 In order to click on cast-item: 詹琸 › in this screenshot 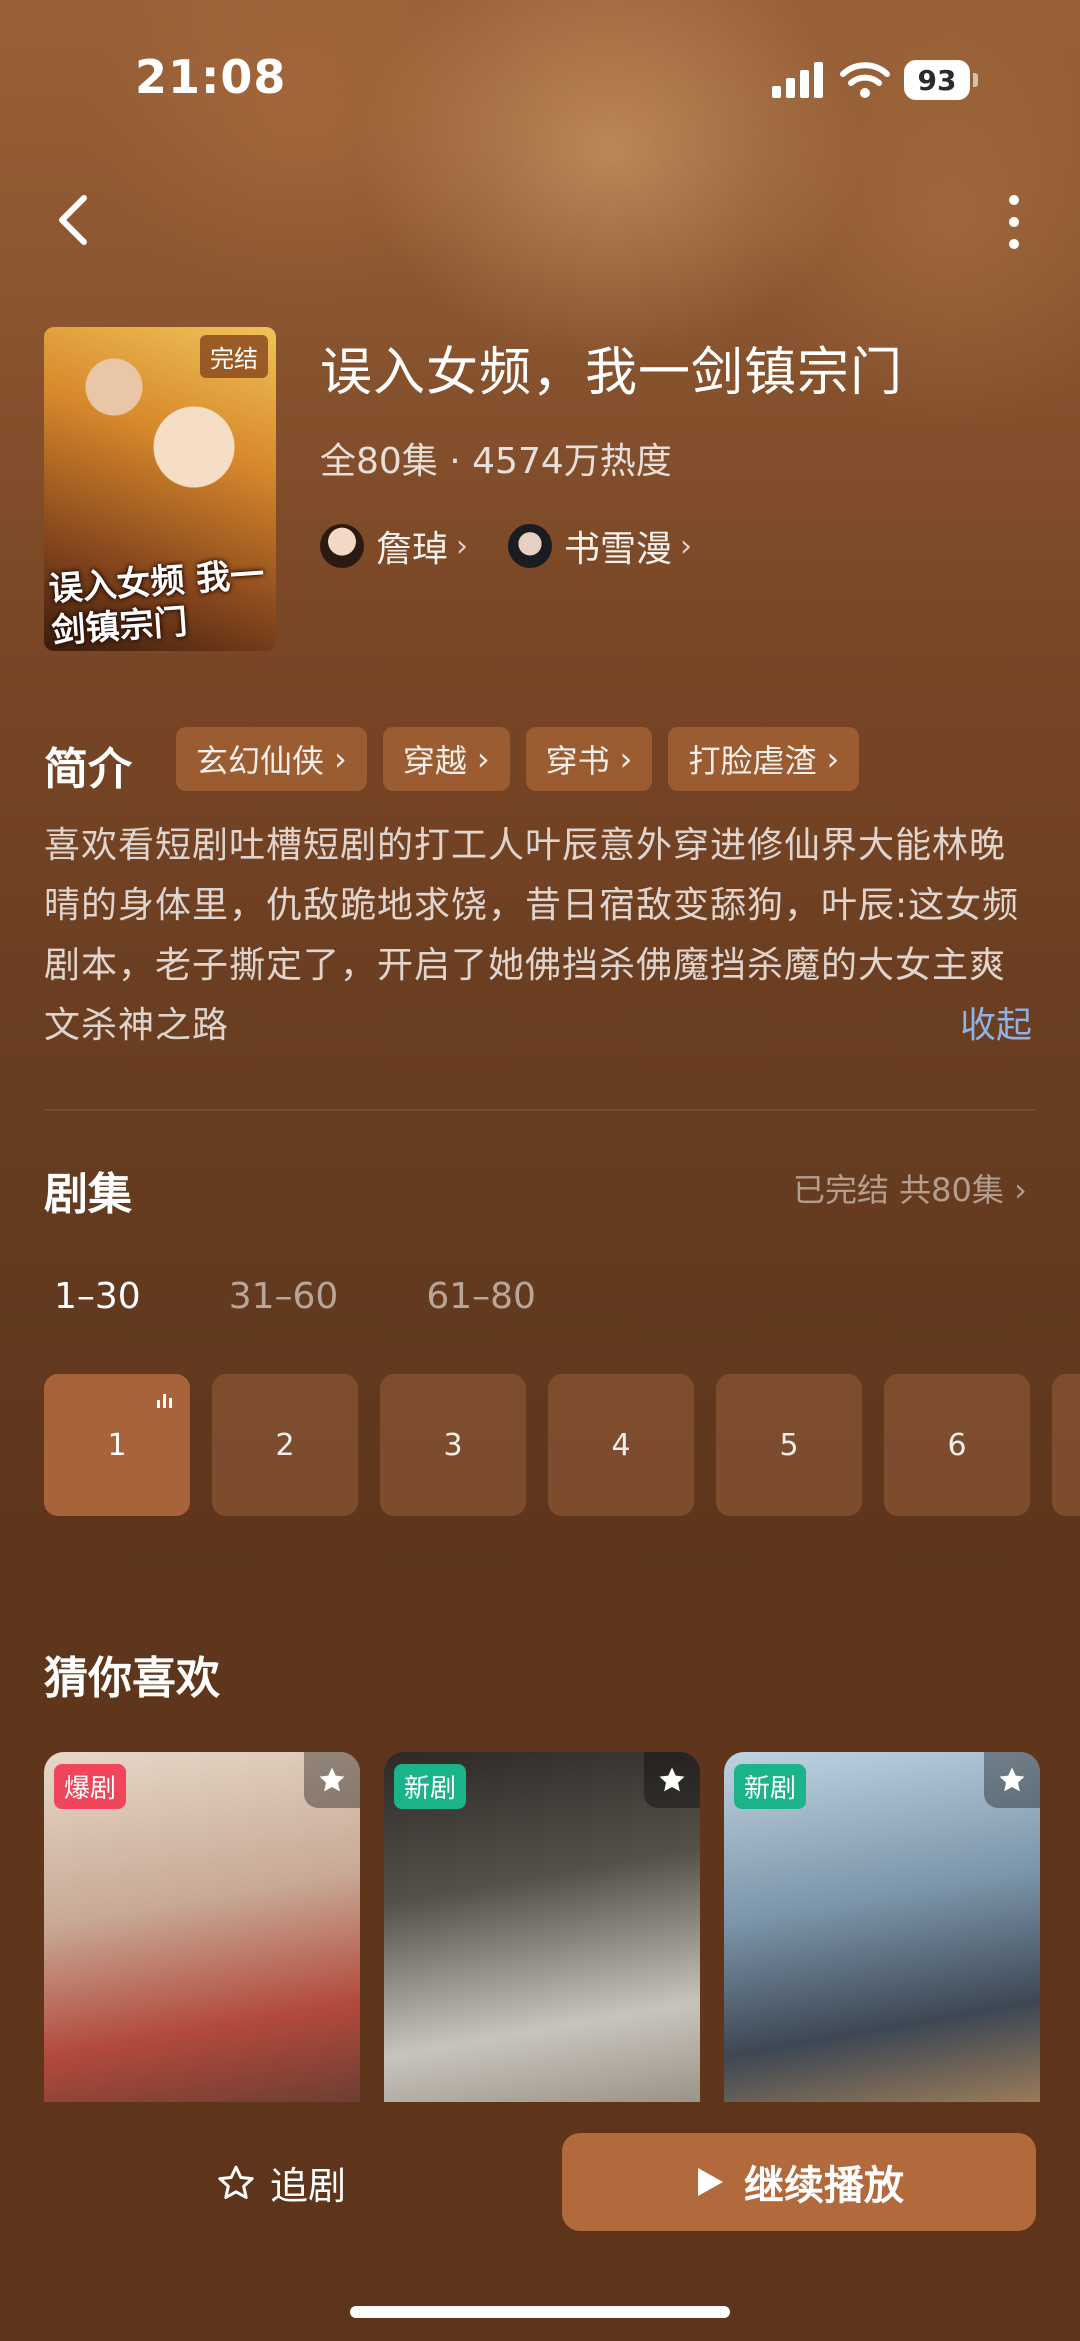, I will do `click(394, 546)`.